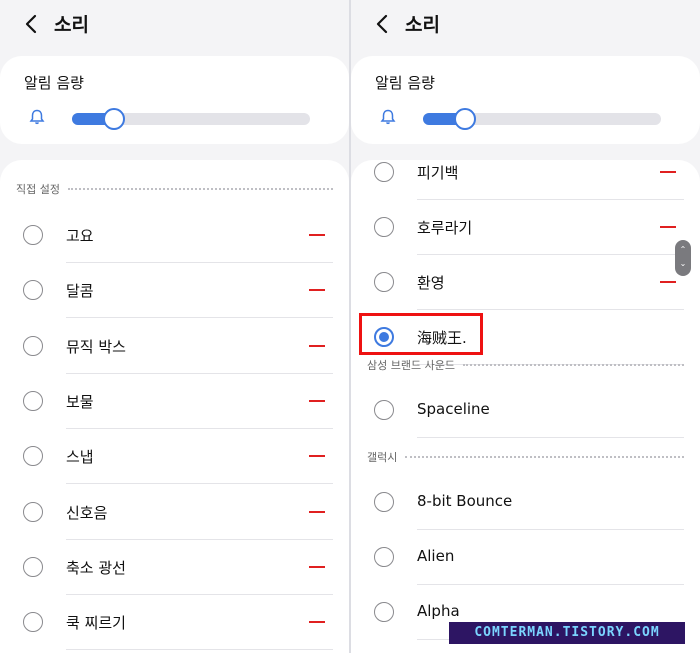 The image size is (700, 653). I want to click on section-header: 삼성 브랜드 사운드, so click(525, 365).